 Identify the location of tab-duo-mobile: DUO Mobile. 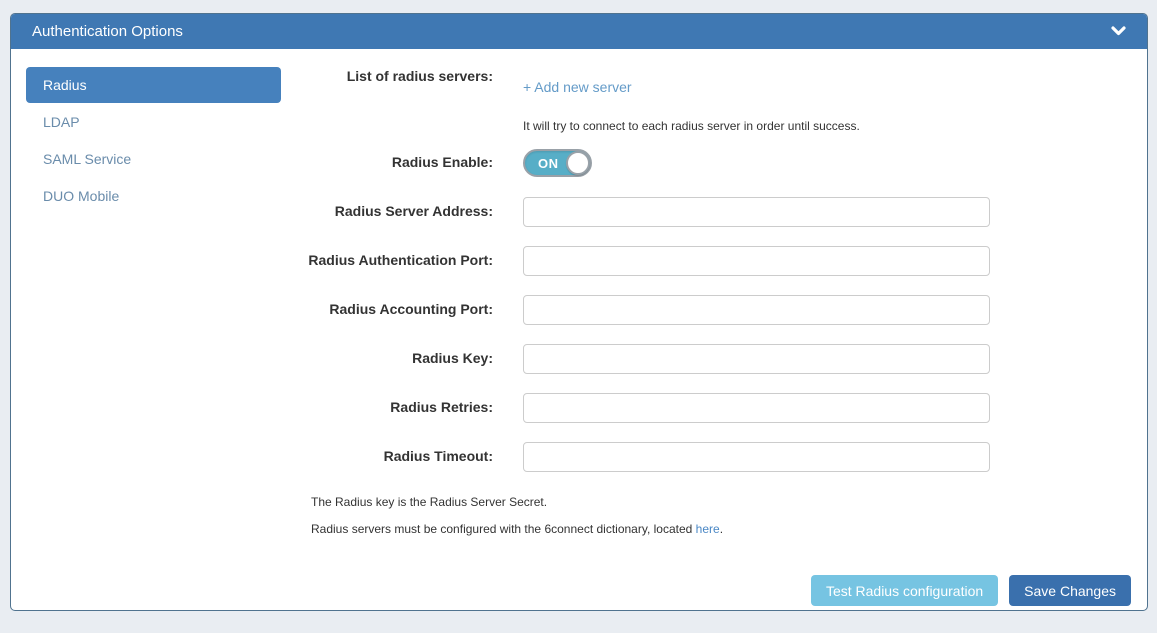
(153, 196).